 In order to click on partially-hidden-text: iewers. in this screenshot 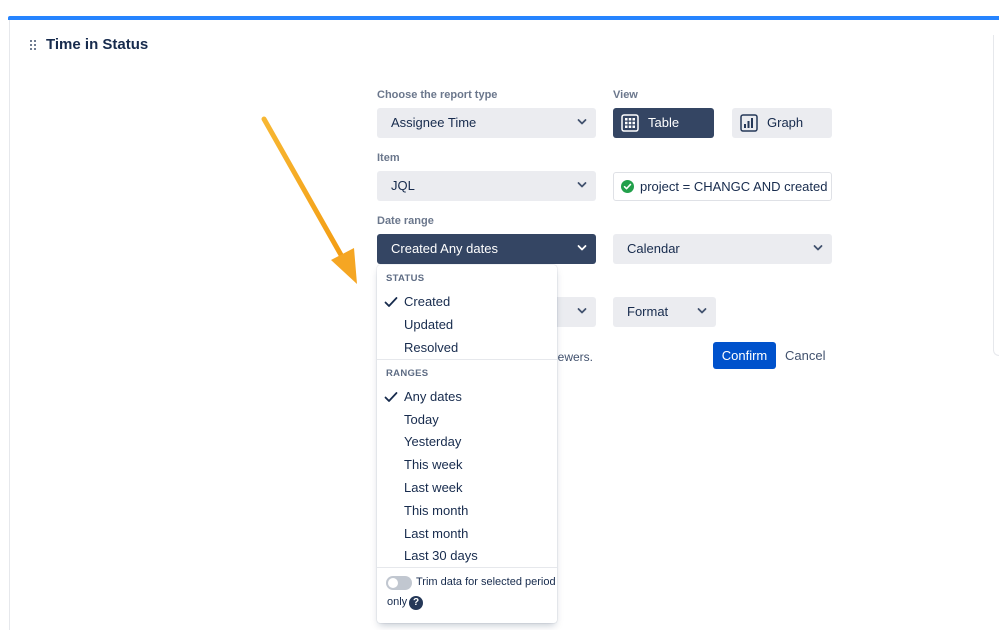, I will do `click(574, 357)`.